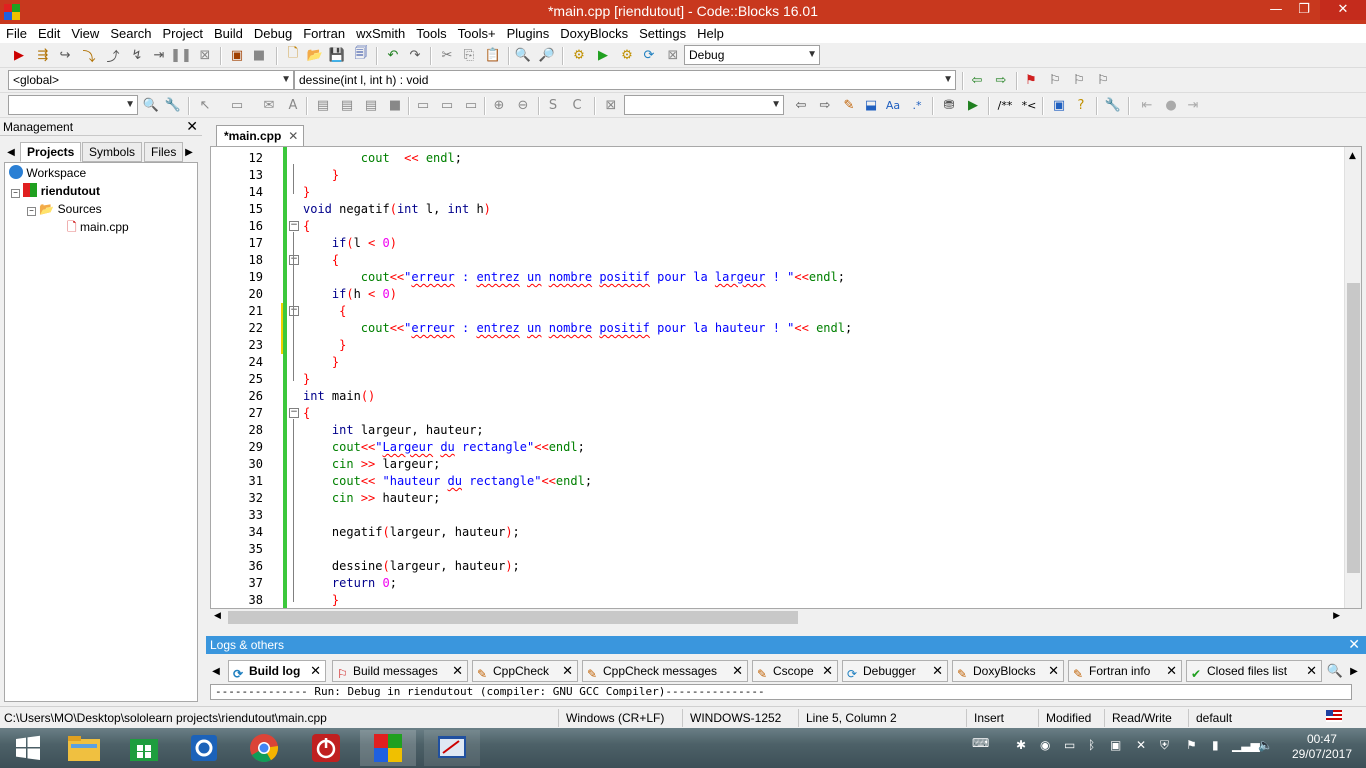 The image size is (1366, 768). Describe the element at coordinates (1031, 80) in the screenshot. I see `toggle-bookmark-icon: ⚑` at that location.